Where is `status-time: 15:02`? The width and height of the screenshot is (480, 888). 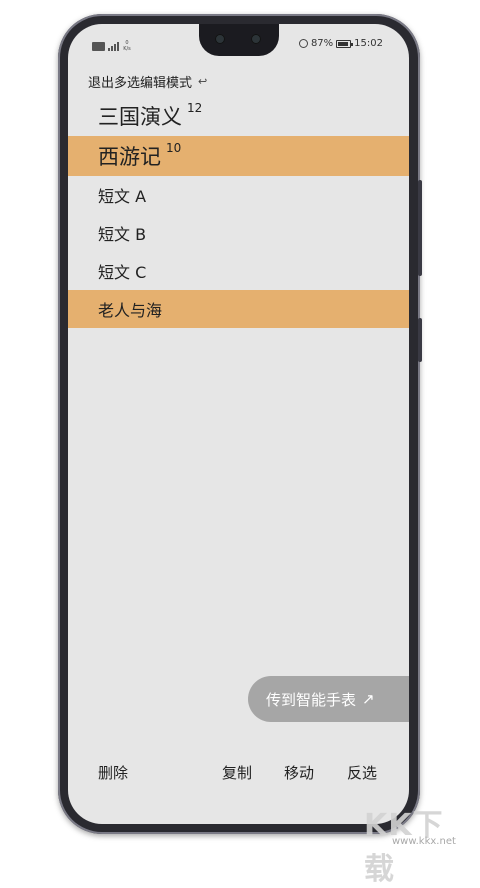
status-time: 15:02 is located at coordinates (368, 43).